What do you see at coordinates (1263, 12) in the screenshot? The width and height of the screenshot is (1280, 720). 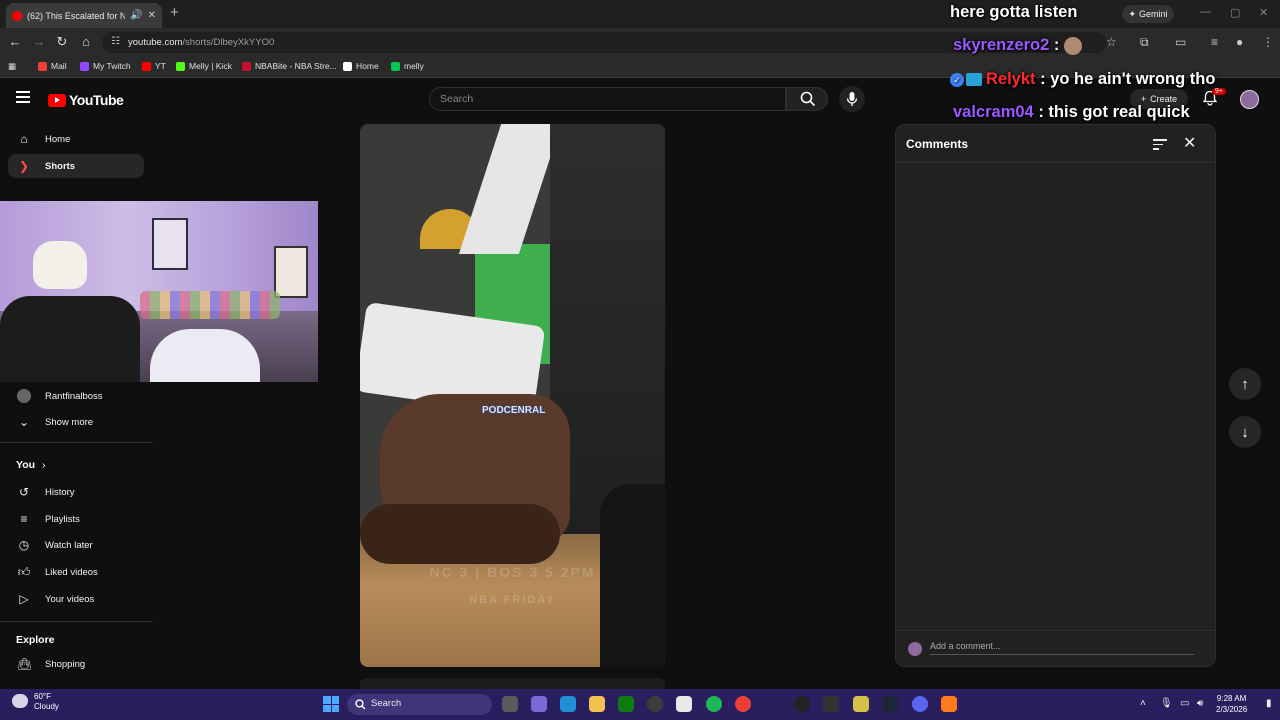 I see `window-close-icon: ✕` at bounding box center [1263, 12].